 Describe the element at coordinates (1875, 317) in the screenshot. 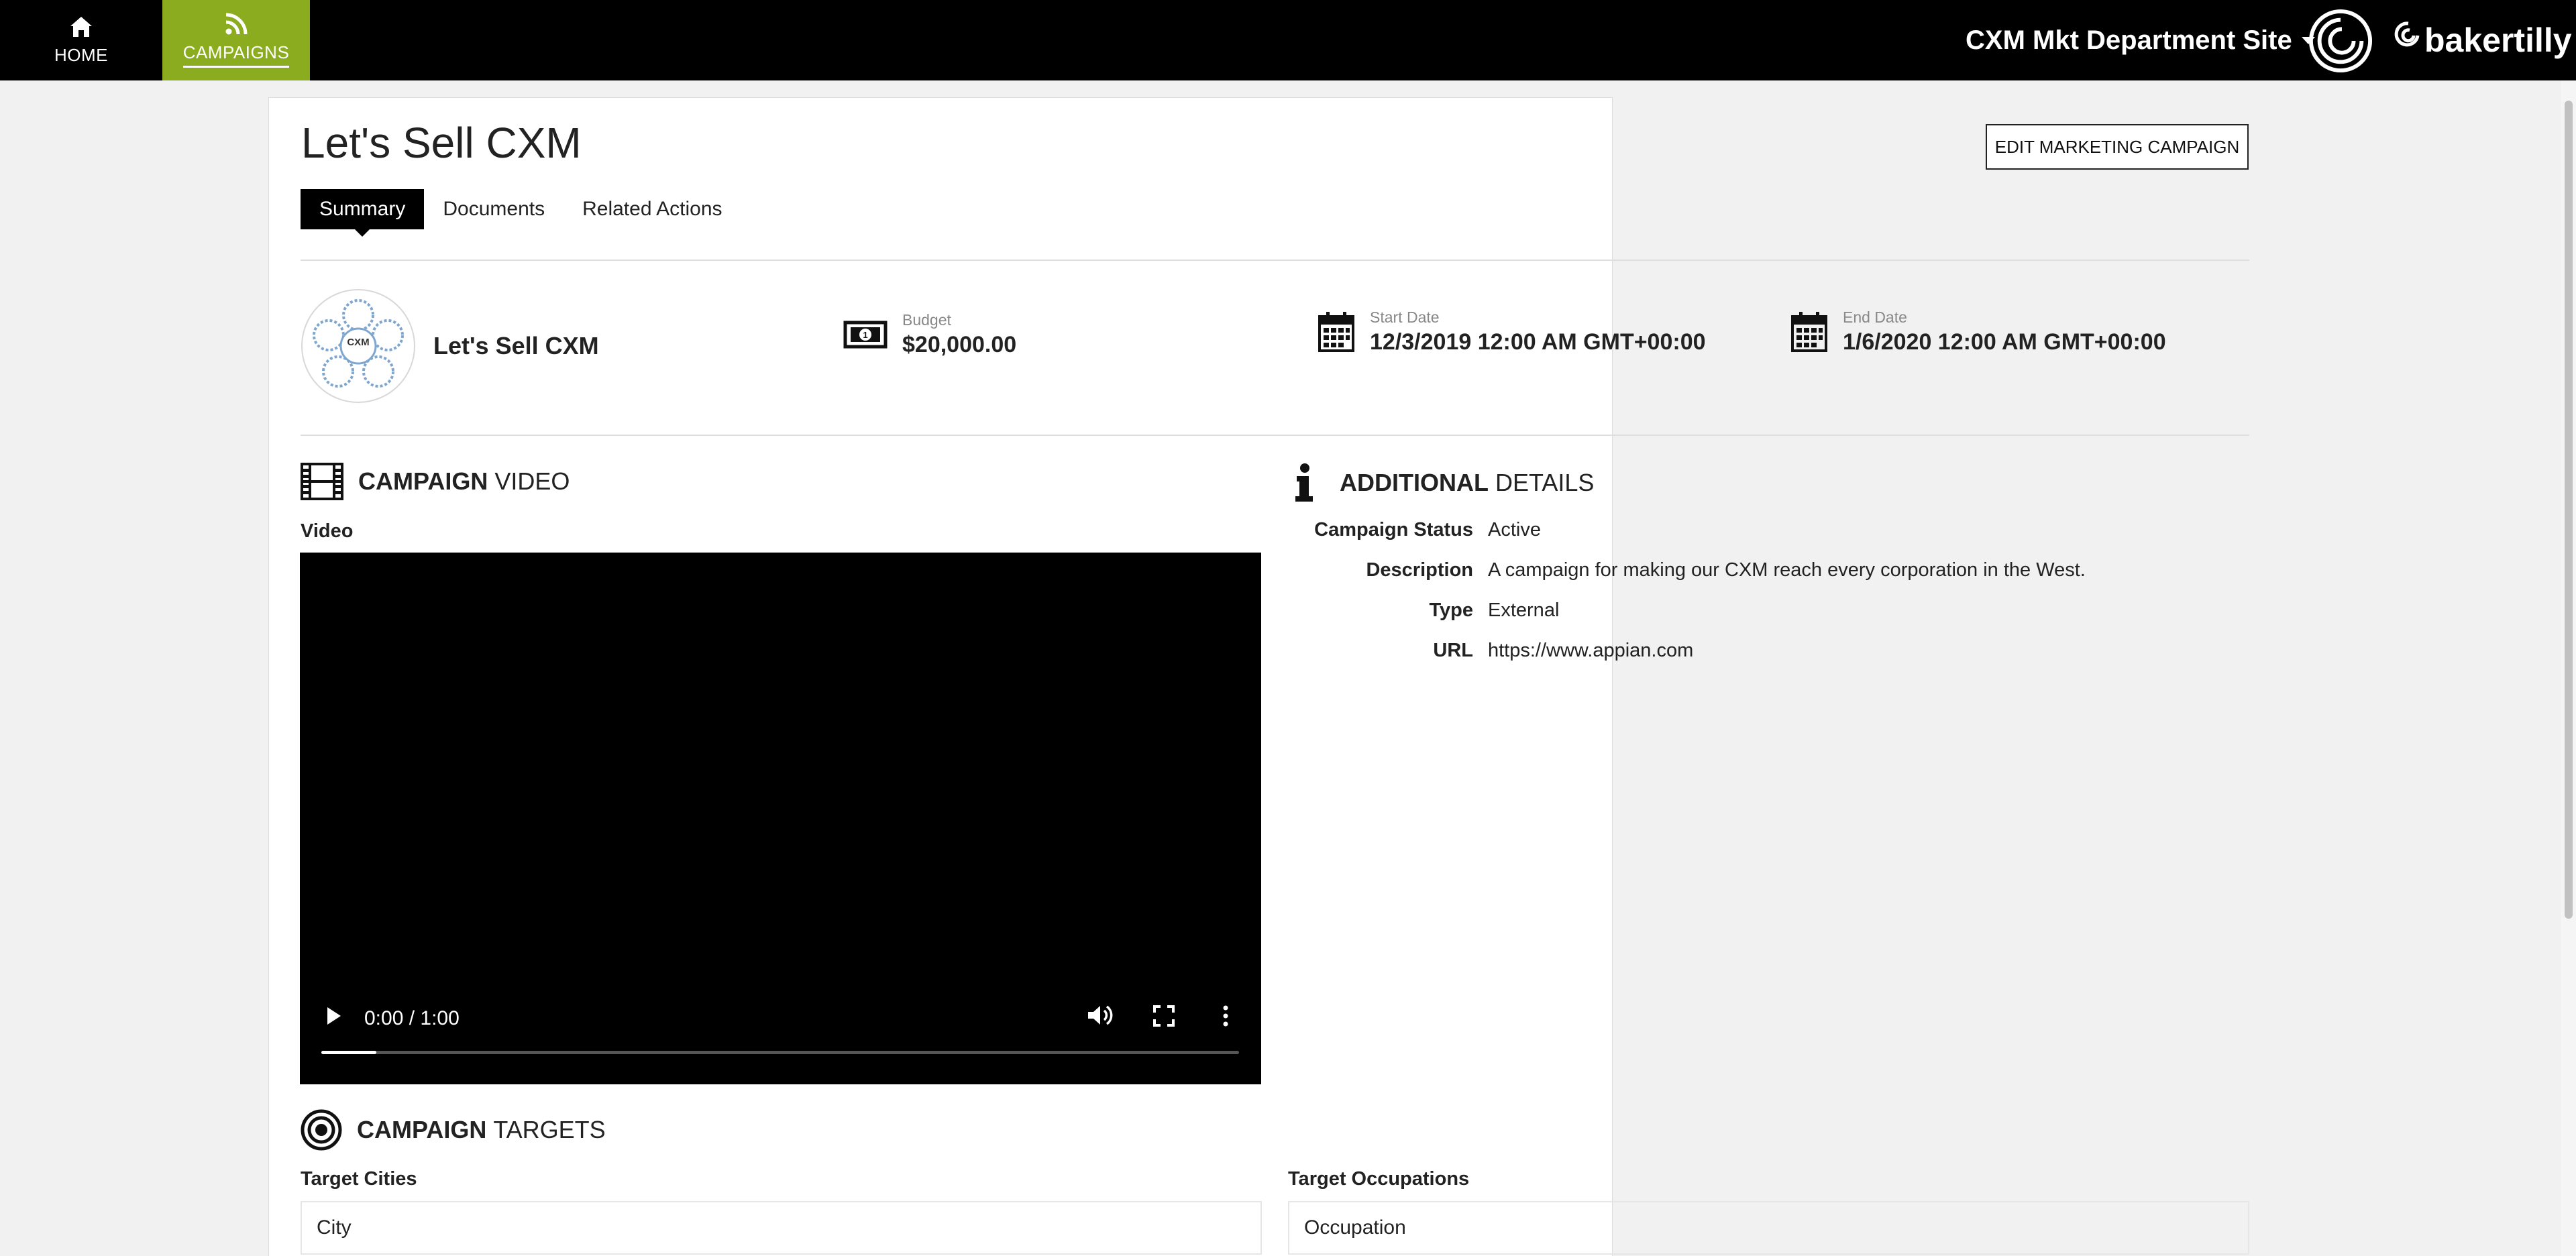

I see `end-date-label: End Date` at that location.